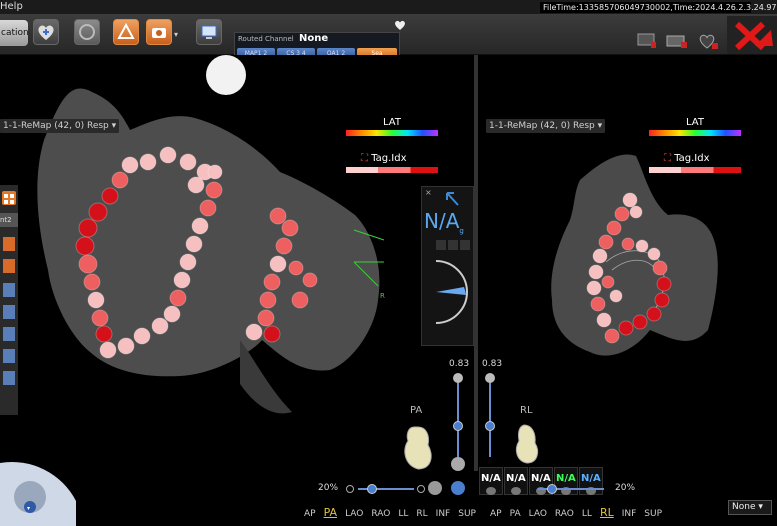  Describe the element at coordinates (209, 32) in the screenshot. I see `display-button` at that location.